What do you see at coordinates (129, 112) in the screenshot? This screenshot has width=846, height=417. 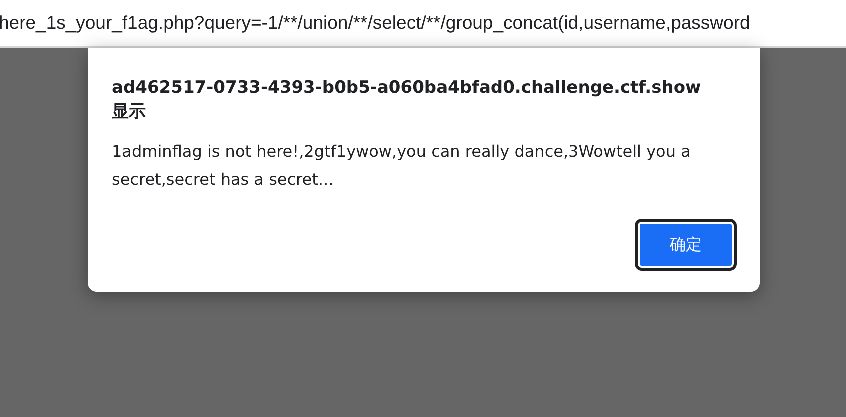 I see `dialog-subtitle: 显示` at bounding box center [129, 112].